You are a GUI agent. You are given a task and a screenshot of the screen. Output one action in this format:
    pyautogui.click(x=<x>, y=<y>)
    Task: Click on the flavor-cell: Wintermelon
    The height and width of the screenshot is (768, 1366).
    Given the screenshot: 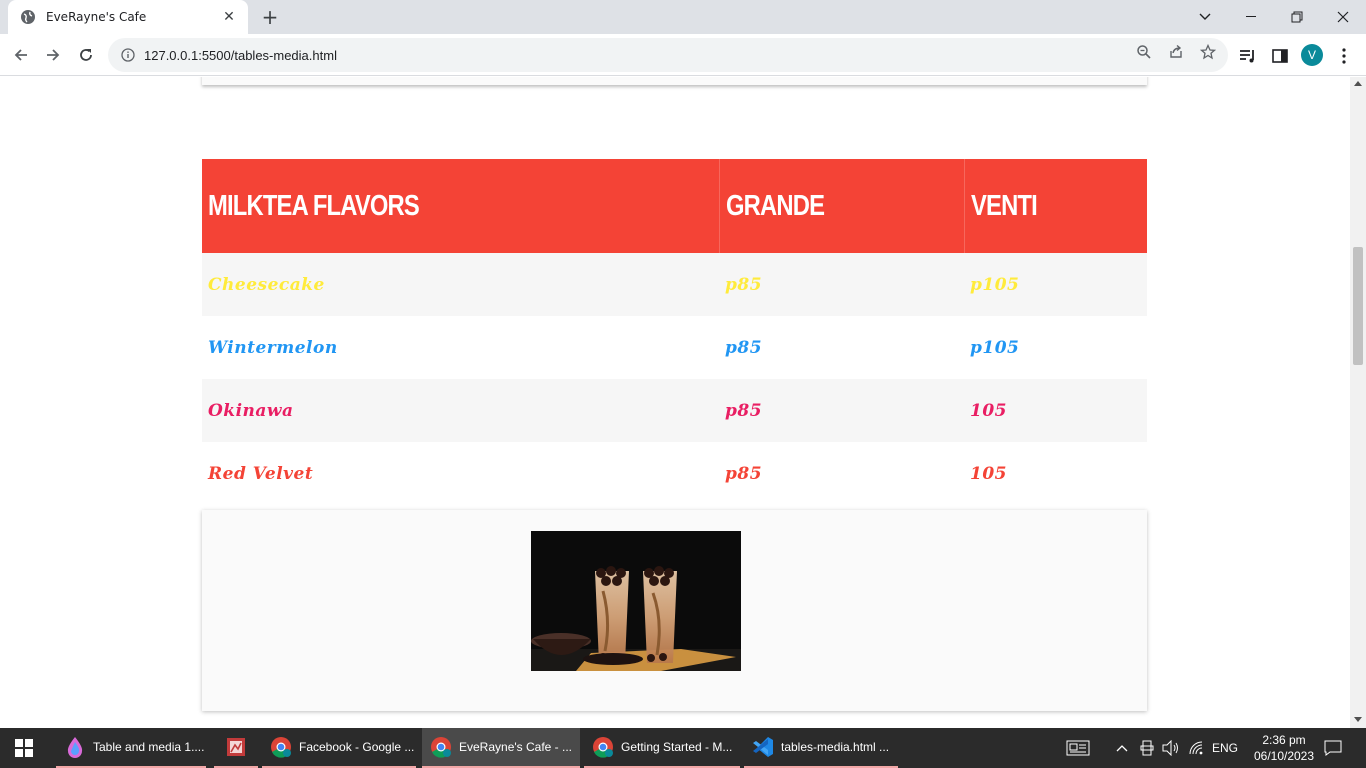 What is the action you would take?
    pyautogui.click(x=460, y=347)
    